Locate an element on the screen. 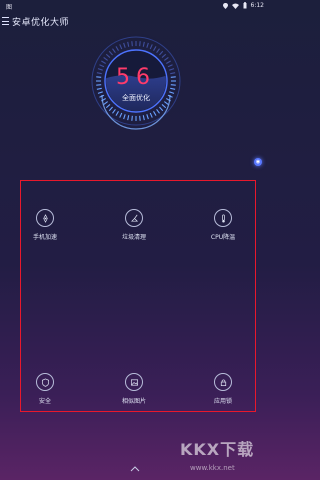 The width and height of the screenshot is (320, 480). optimize-score: 56 is located at coordinates (136, 77).